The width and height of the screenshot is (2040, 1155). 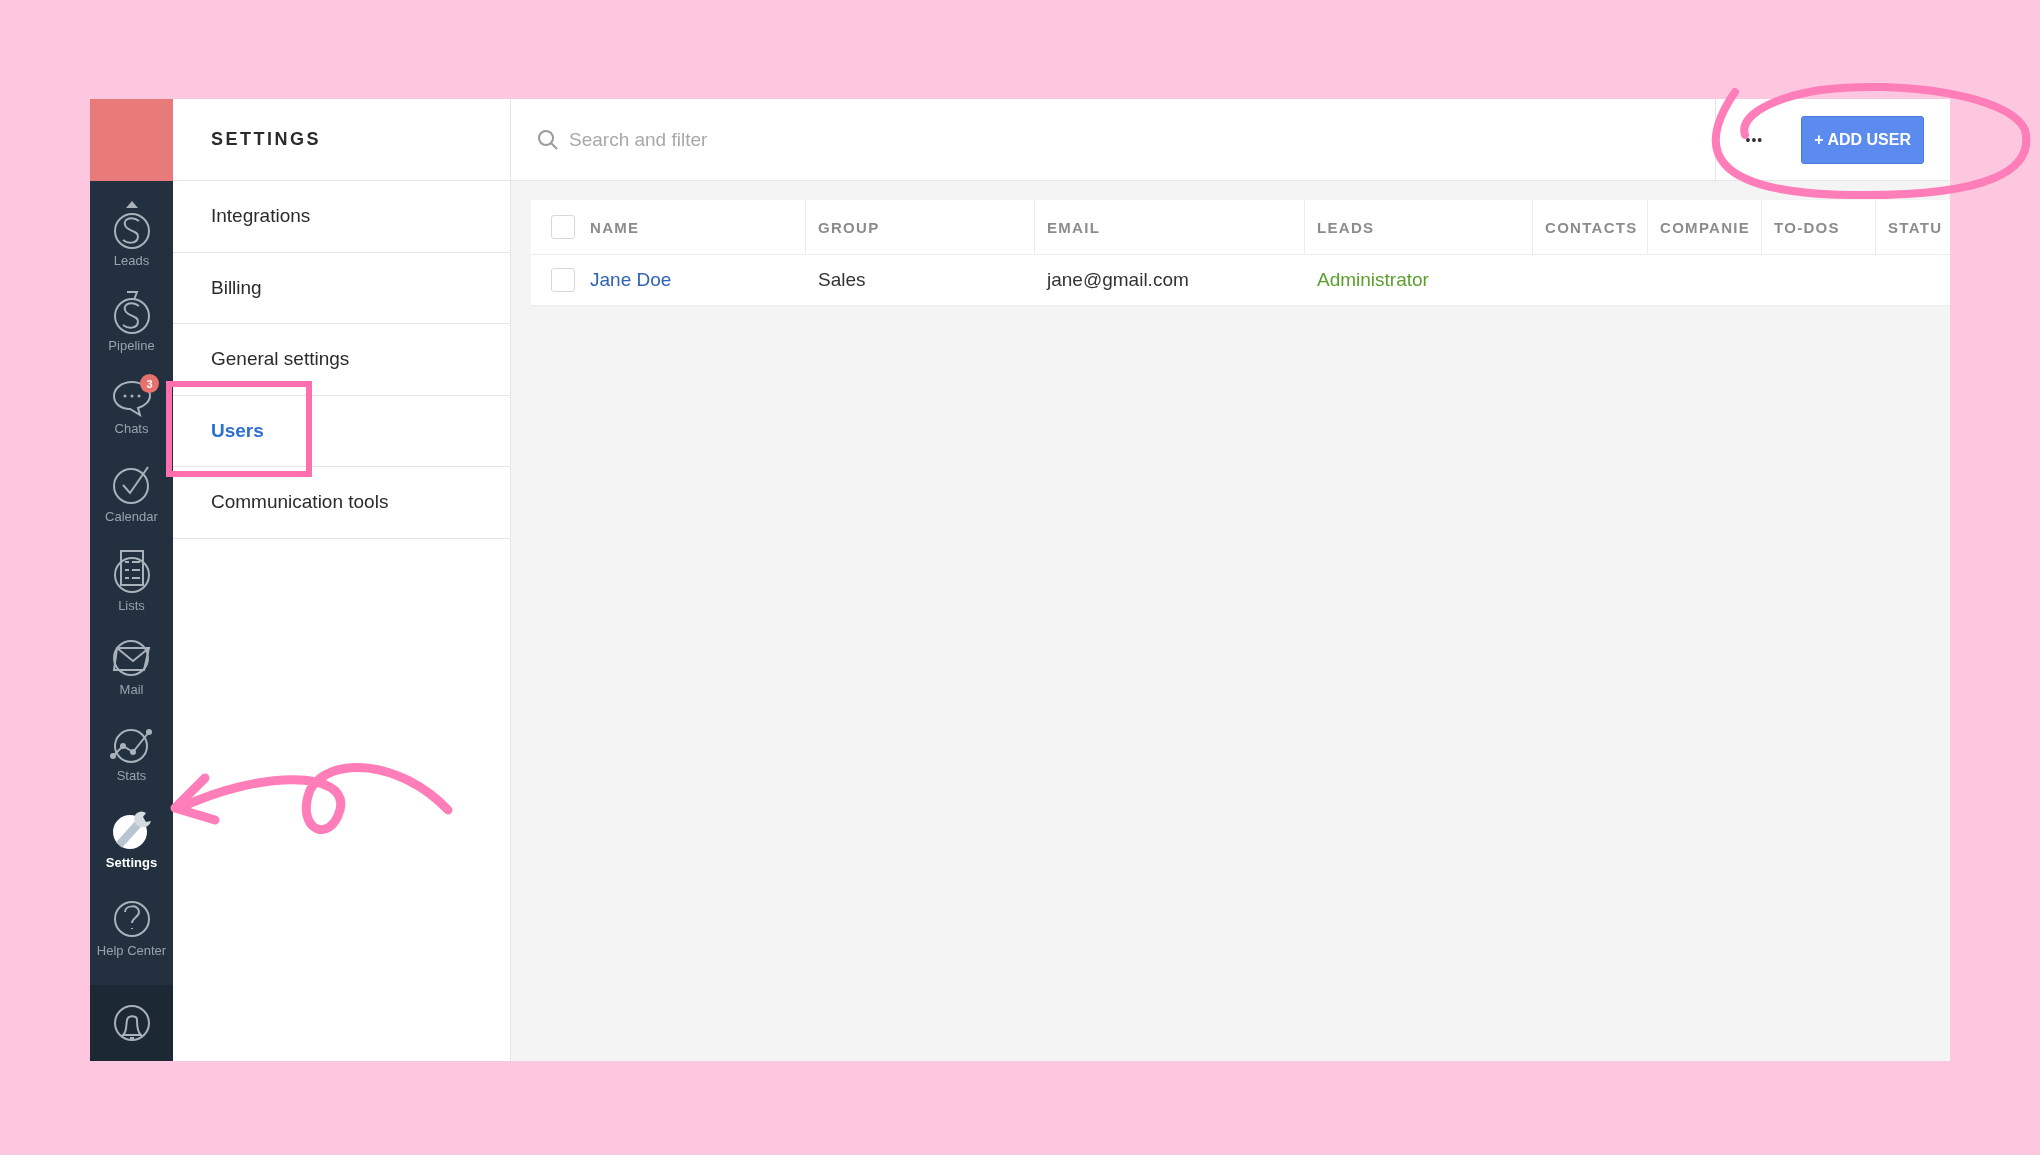 I want to click on sidebar-item: Lists, so click(x=131, y=580).